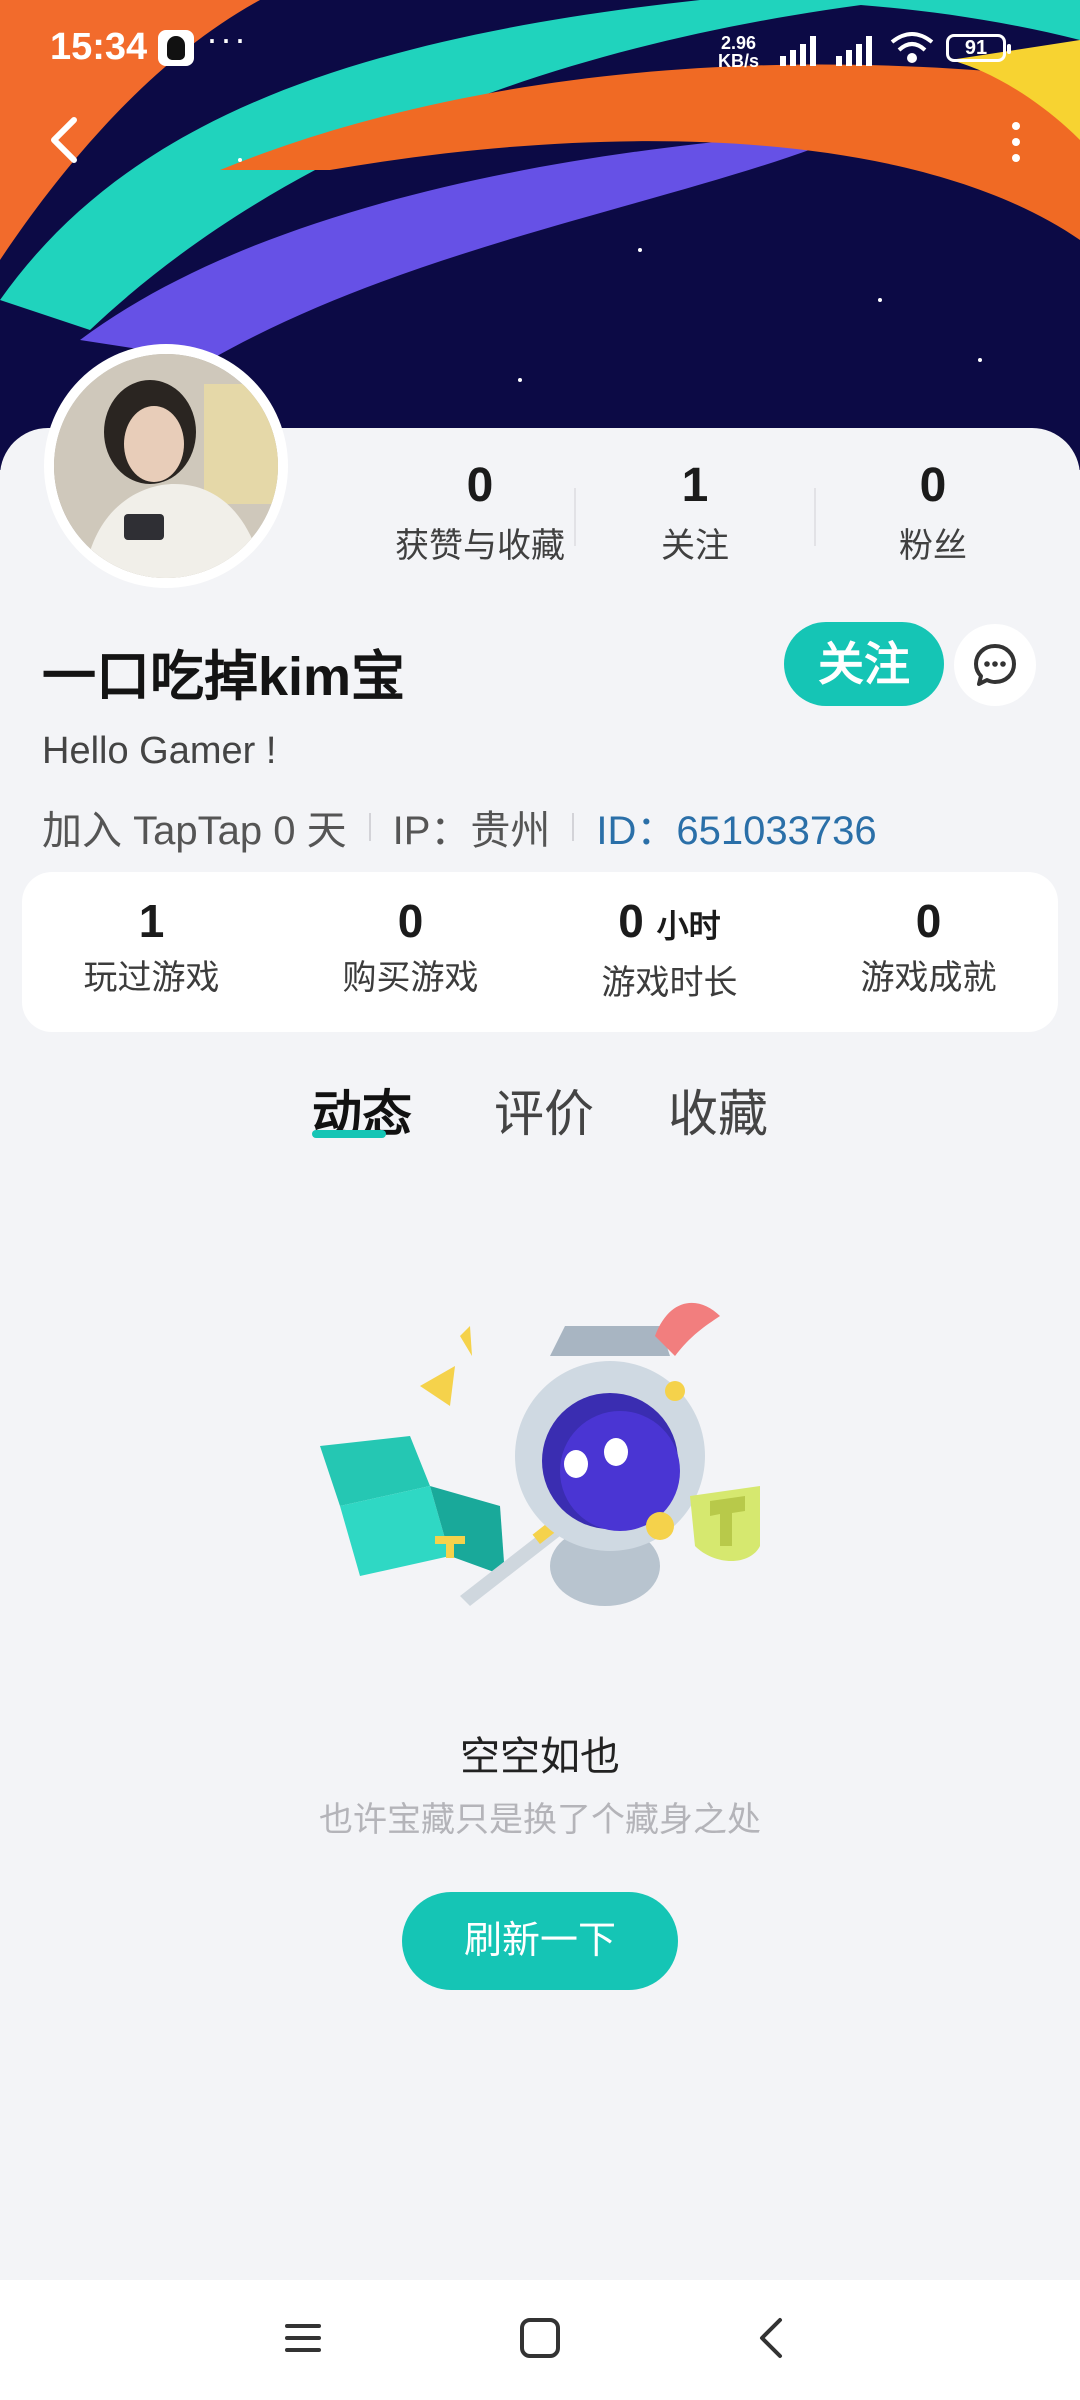 The image size is (1080, 2400). I want to click on ip-info: IP：贵州, so click(471, 831).